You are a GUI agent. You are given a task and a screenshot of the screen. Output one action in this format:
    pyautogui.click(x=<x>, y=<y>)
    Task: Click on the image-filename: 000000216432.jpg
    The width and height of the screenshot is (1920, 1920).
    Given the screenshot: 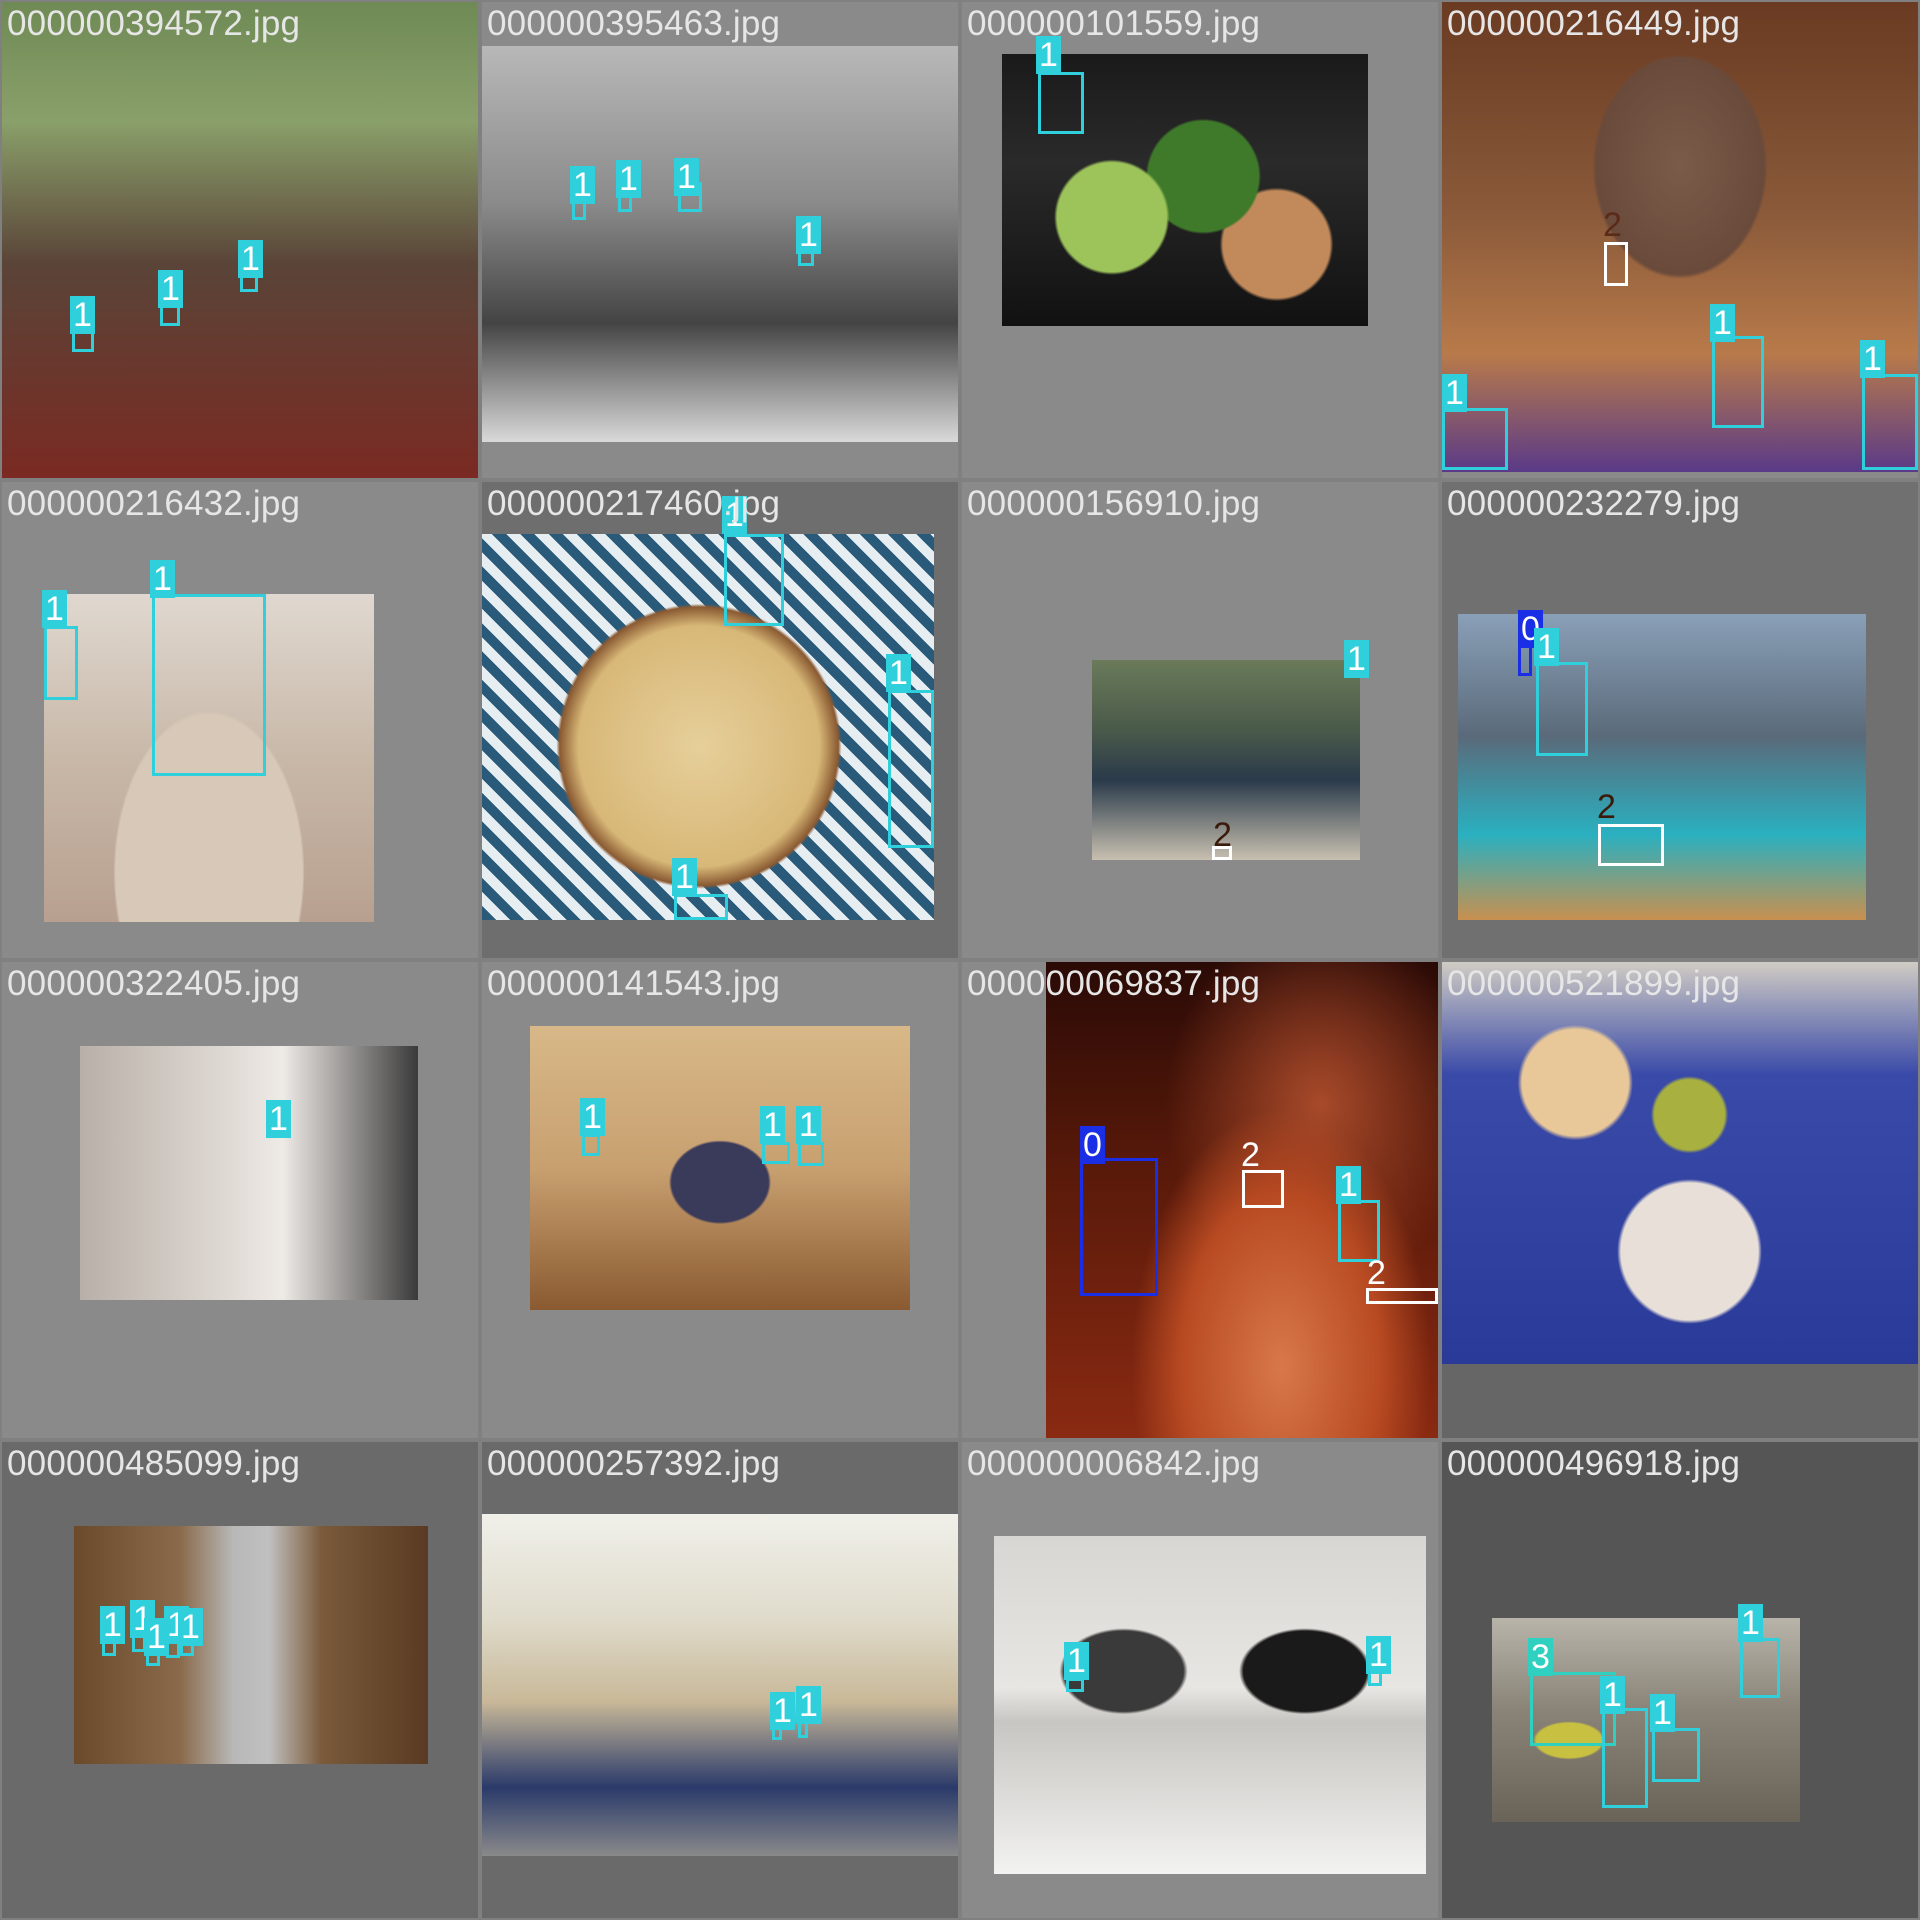 What is the action you would take?
    pyautogui.click(x=154, y=503)
    